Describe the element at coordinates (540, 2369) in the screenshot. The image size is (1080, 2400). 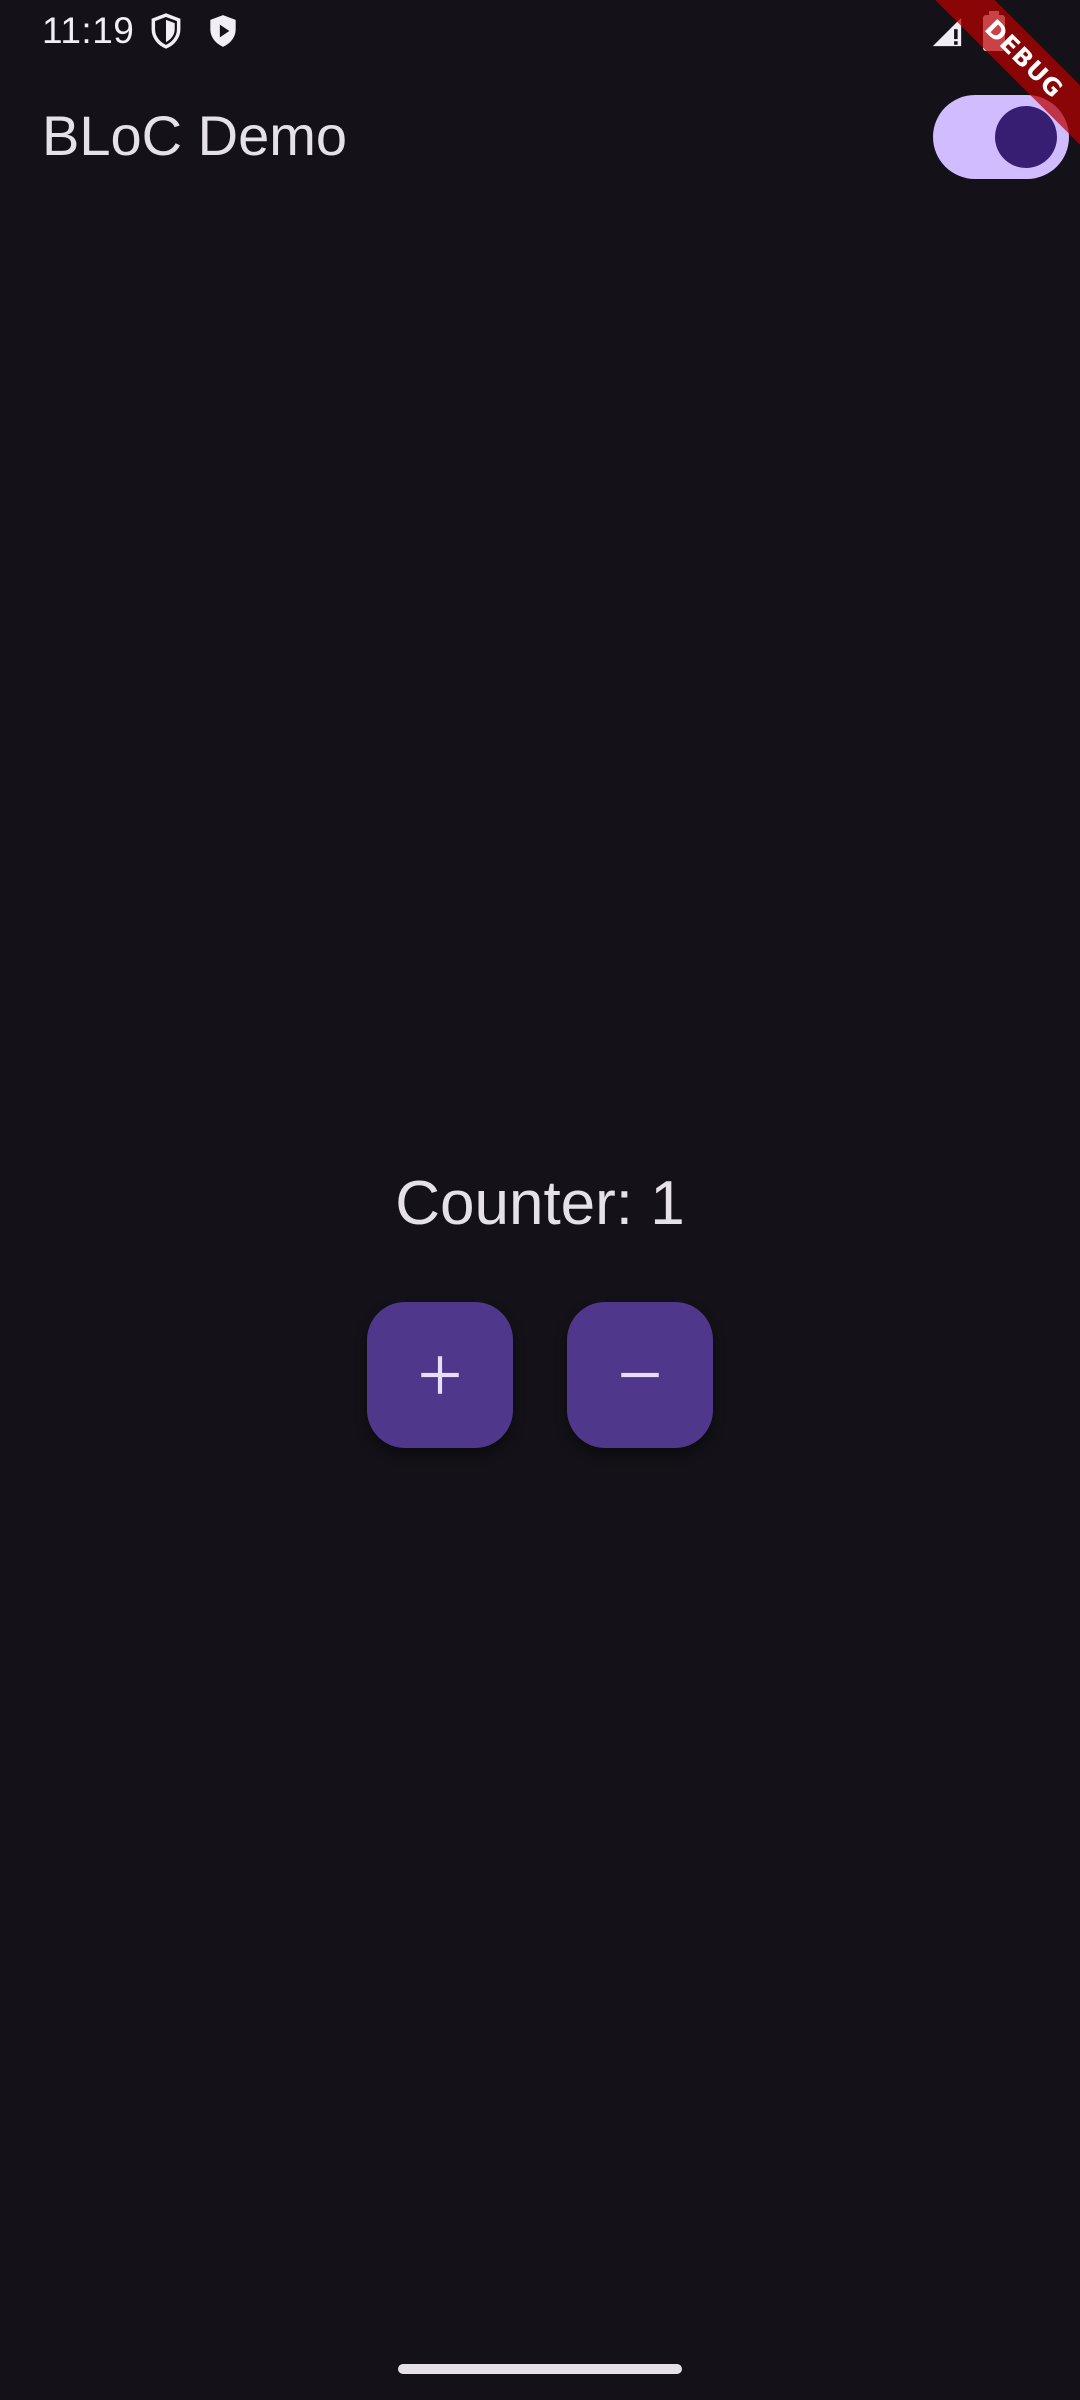
I see `gesture-navigation-bar` at that location.